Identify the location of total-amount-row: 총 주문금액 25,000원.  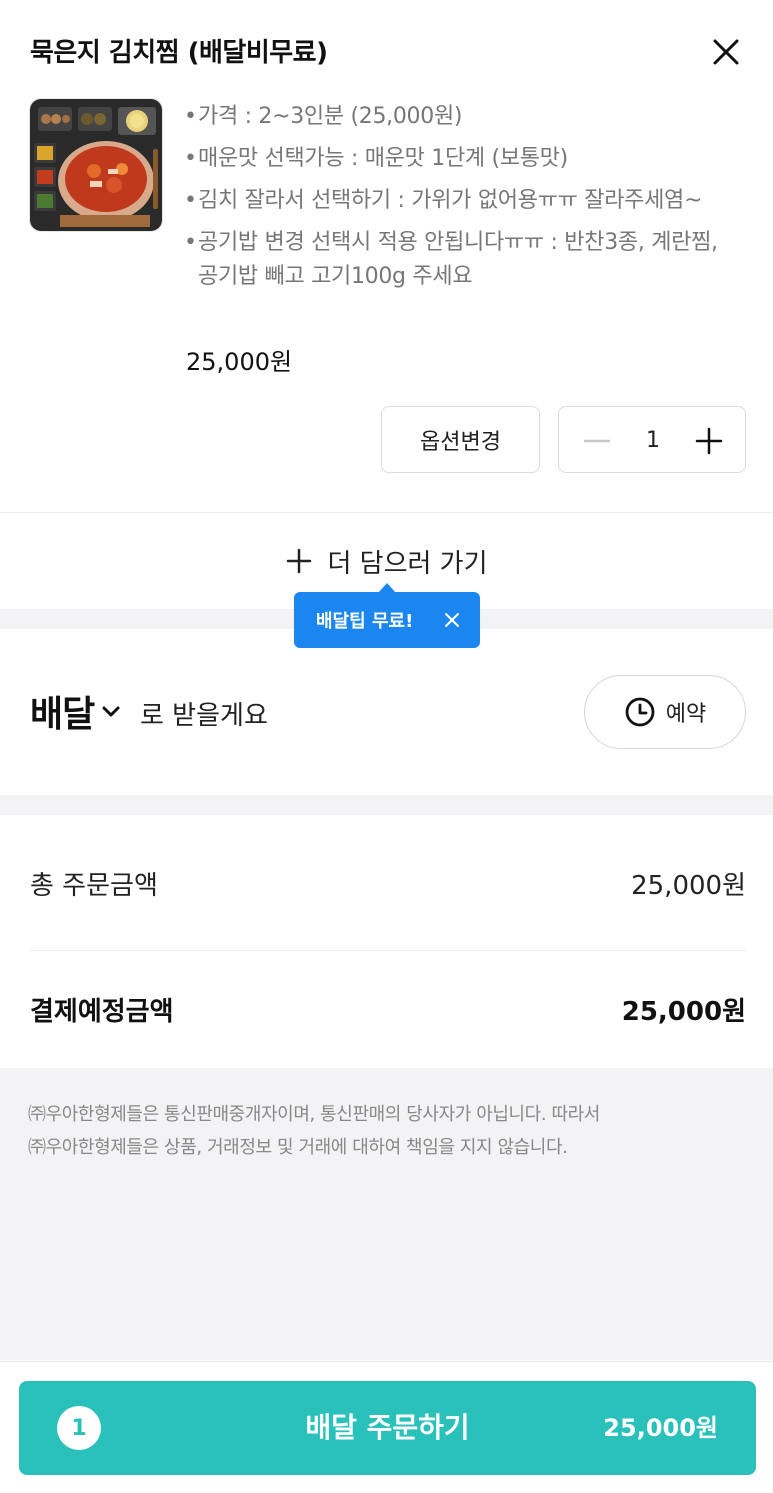
(388, 883).